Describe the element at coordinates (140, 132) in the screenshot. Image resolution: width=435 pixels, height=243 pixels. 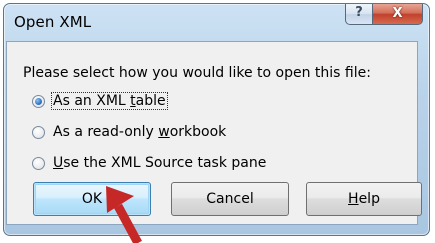
I see `option-read-only-workbook-label: As a read-only workbook` at that location.